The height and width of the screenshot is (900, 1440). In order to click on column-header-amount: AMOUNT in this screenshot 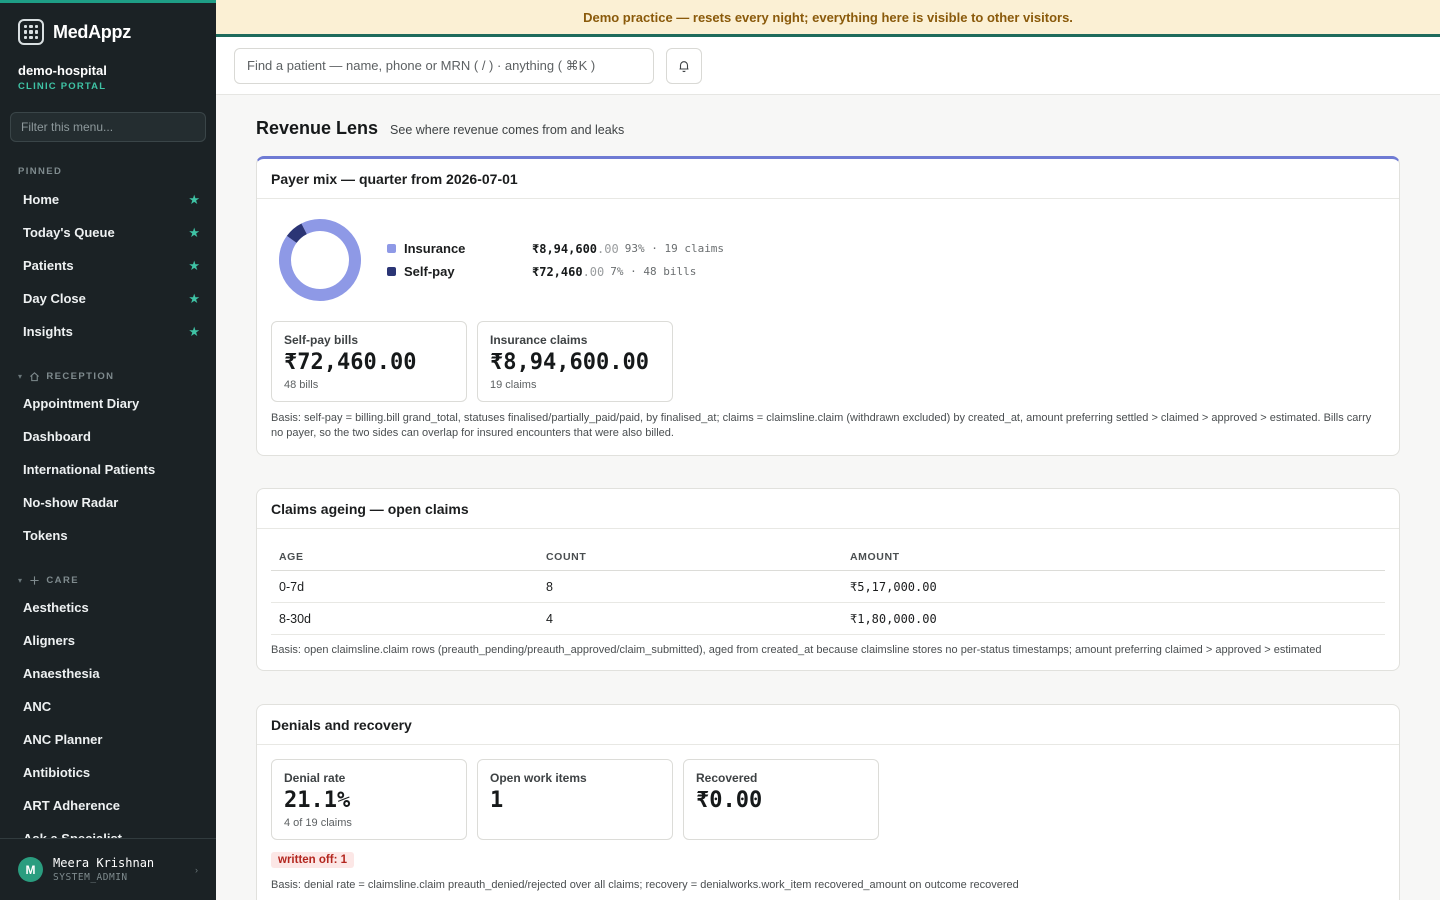, I will do `click(1113, 557)`.